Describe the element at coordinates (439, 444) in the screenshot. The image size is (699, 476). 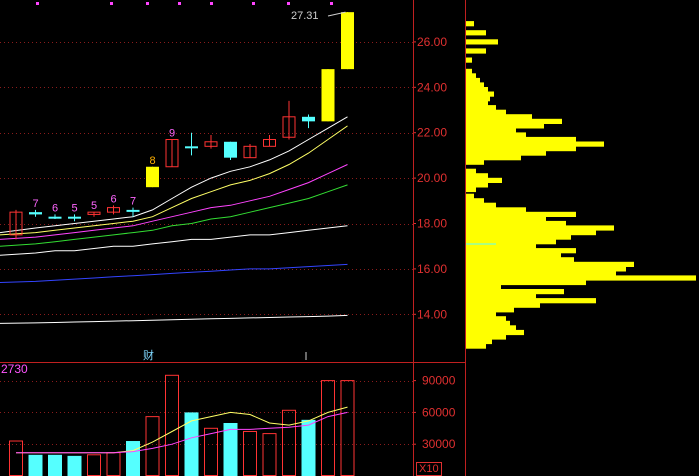
I see `volume-tick-label: 30000` at that location.